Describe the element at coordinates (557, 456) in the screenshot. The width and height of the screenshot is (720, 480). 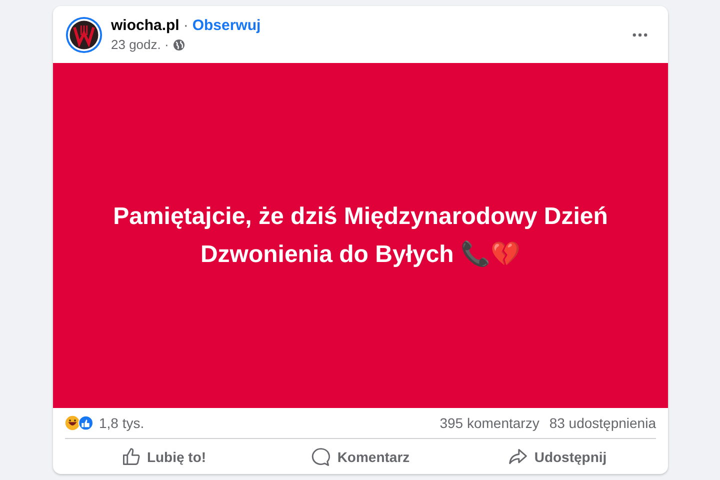
I see `share-button: Udostępnij` at that location.